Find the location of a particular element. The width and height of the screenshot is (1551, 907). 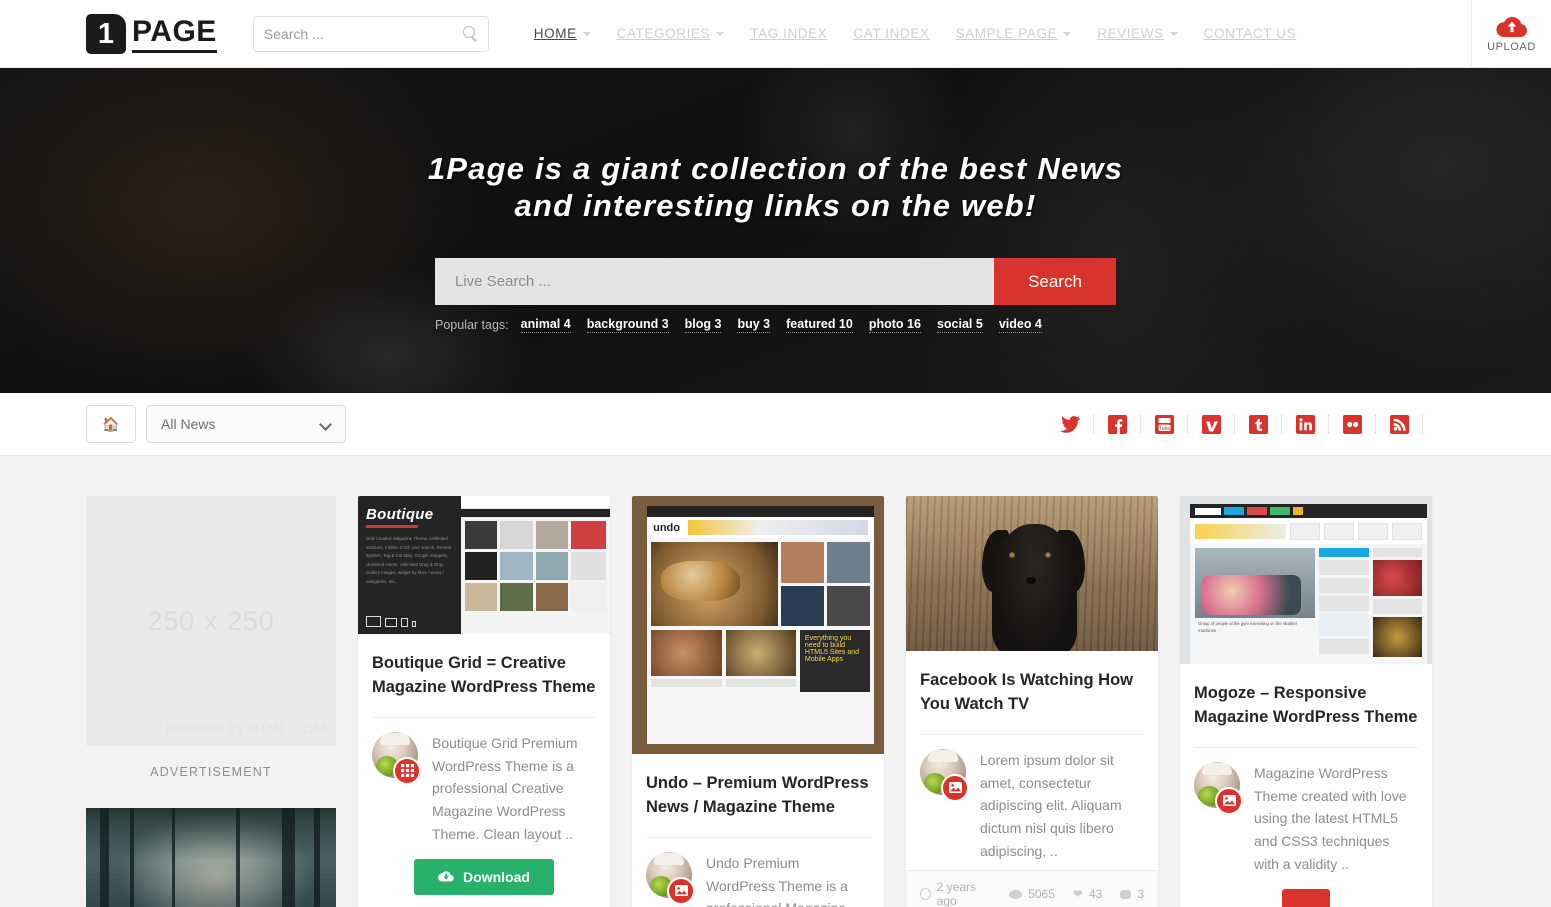

nav-item-home: HOME is located at coordinates (562, 33).